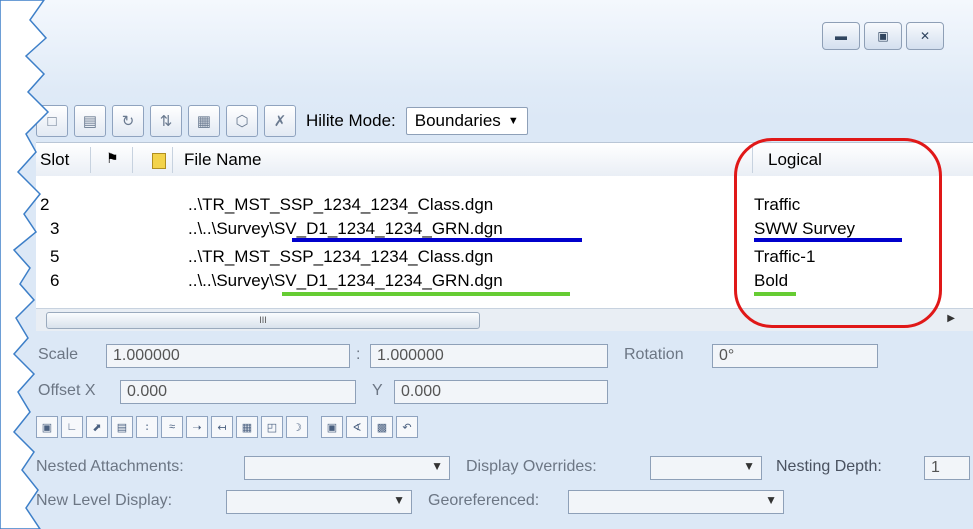  What do you see at coordinates (58, 354) in the screenshot?
I see `scale-label: Scale` at bounding box center [58, 354].